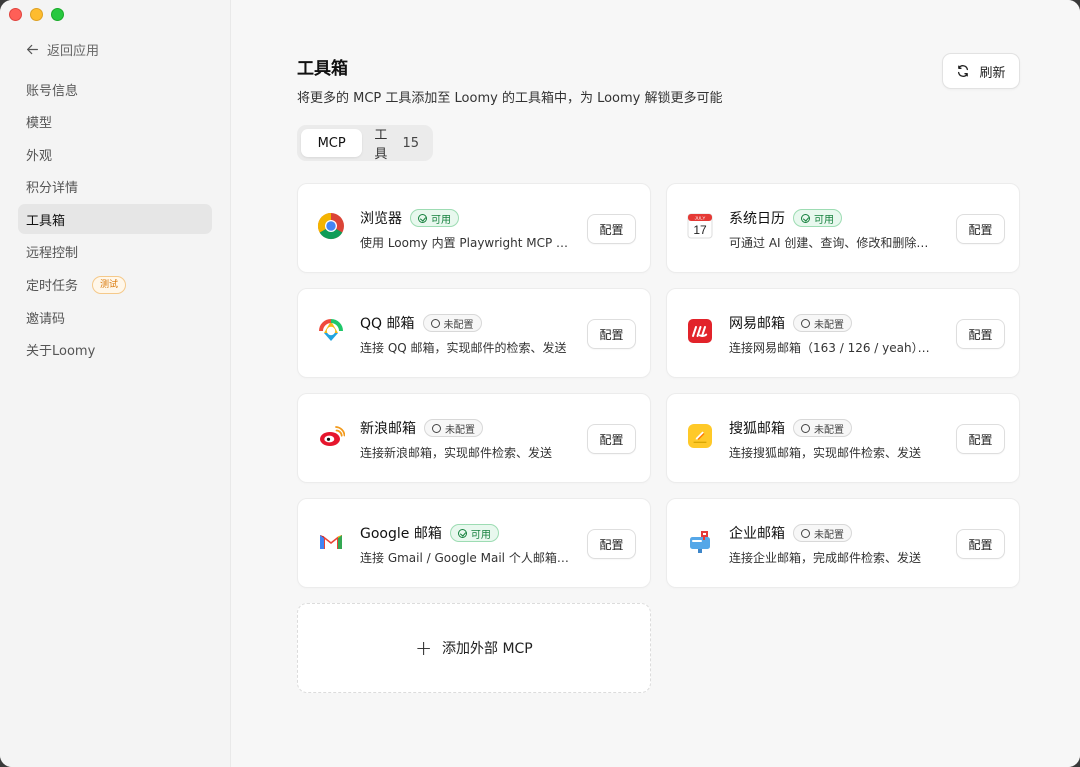 The height and width of the screenshot is (767, 1080). What do you see at coordinates (757, 429) in the screenshot?
I see `card-name: 搜狐邮箱` at bounding box center [757, 429].